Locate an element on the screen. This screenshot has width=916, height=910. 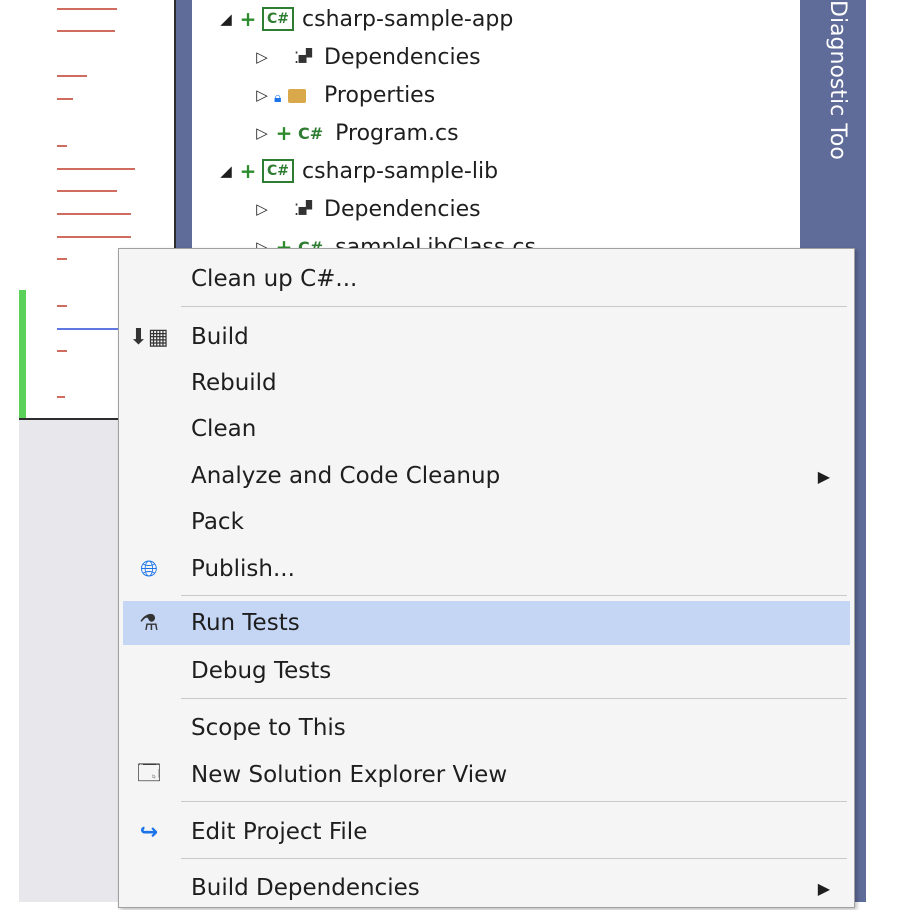
change-indicator-bar is located at coordinates (22, 354).